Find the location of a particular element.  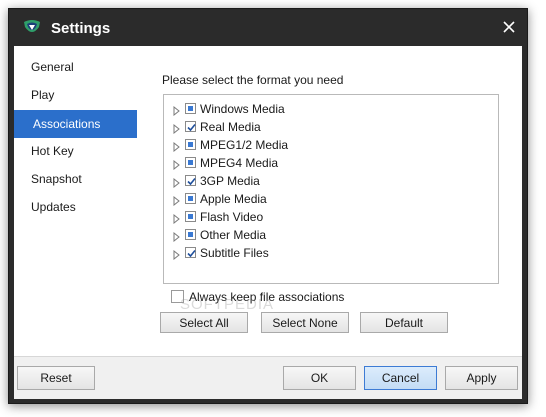

sidebar-item-label: Updates is located at coordinates (53, 207).